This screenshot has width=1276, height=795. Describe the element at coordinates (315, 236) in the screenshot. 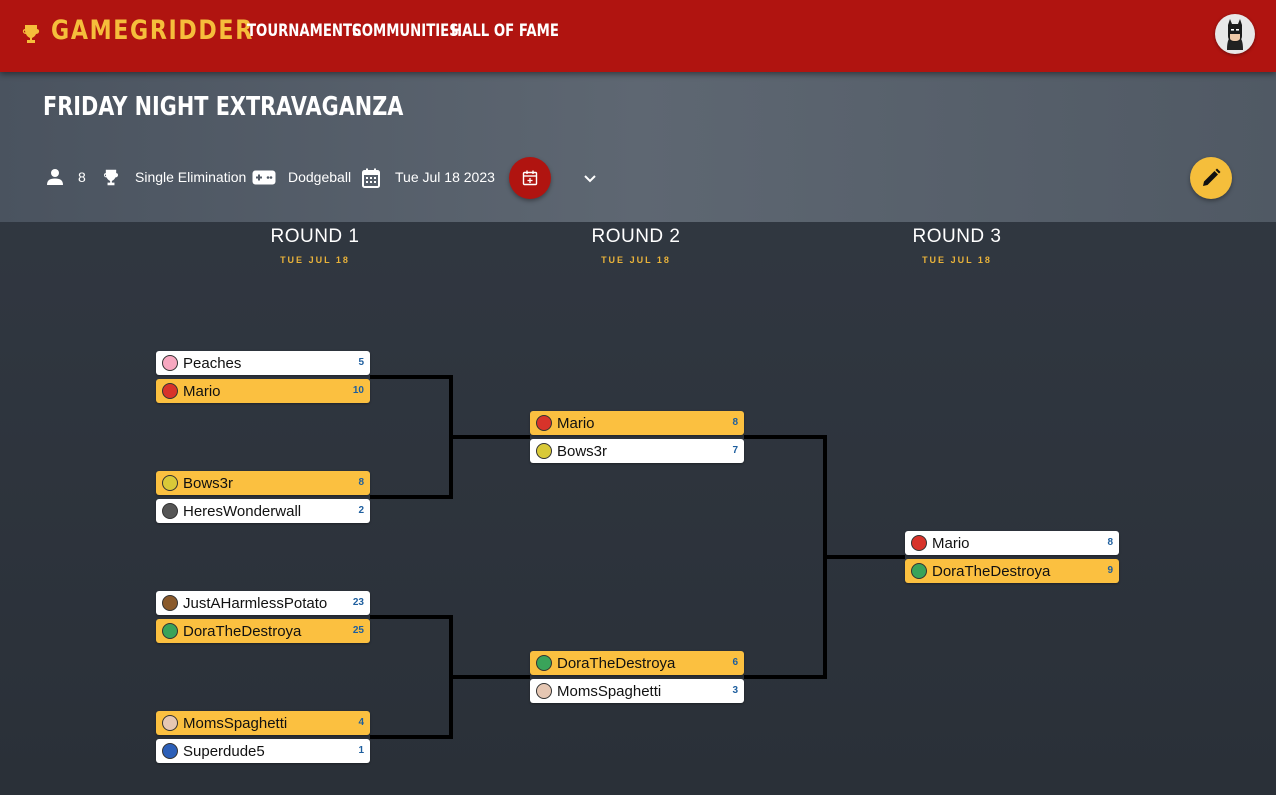

I see `round-title: ROUND 1` at that location.